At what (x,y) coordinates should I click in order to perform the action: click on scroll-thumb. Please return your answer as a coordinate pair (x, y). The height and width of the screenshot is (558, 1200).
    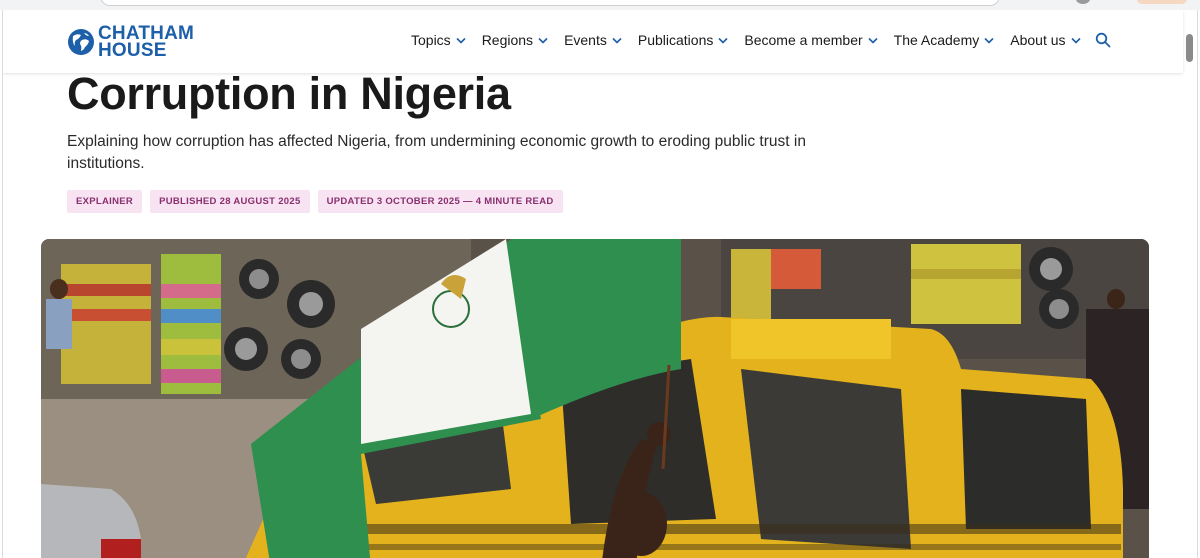
    Looking at the image, I should click on (1189, 48).